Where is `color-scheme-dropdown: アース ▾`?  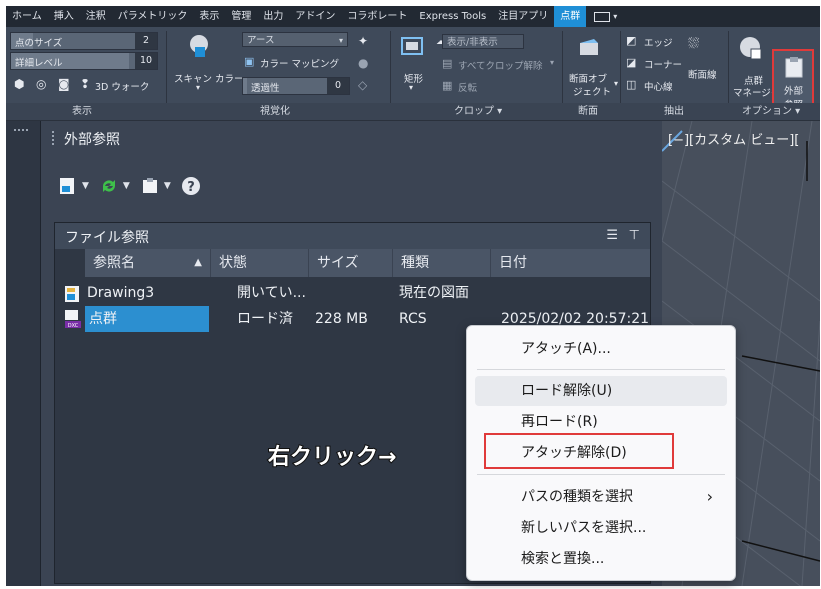 color-scheme-dropdown: アース ▾ is located at coordinates (295, 39).